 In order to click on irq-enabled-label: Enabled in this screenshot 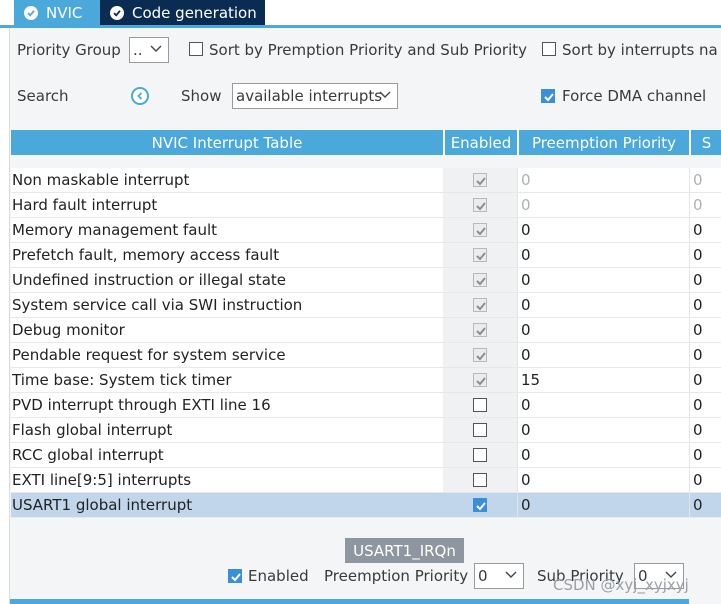, I will do `click(278, 576)`.